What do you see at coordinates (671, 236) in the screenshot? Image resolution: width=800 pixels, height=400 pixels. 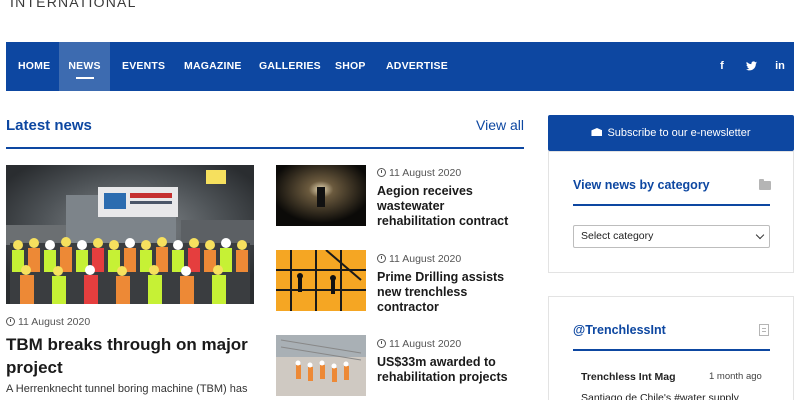 I see `category-select: Select category` at bounding box center [671, 236].